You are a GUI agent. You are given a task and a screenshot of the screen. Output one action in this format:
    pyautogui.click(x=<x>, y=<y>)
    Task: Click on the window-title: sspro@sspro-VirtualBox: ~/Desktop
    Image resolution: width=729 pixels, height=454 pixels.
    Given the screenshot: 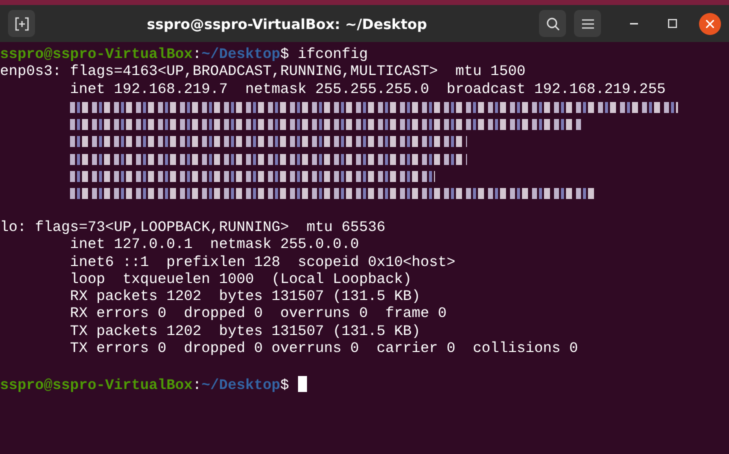 What is the action you would take?
    pyautogui.click(x=287, y=24)
    